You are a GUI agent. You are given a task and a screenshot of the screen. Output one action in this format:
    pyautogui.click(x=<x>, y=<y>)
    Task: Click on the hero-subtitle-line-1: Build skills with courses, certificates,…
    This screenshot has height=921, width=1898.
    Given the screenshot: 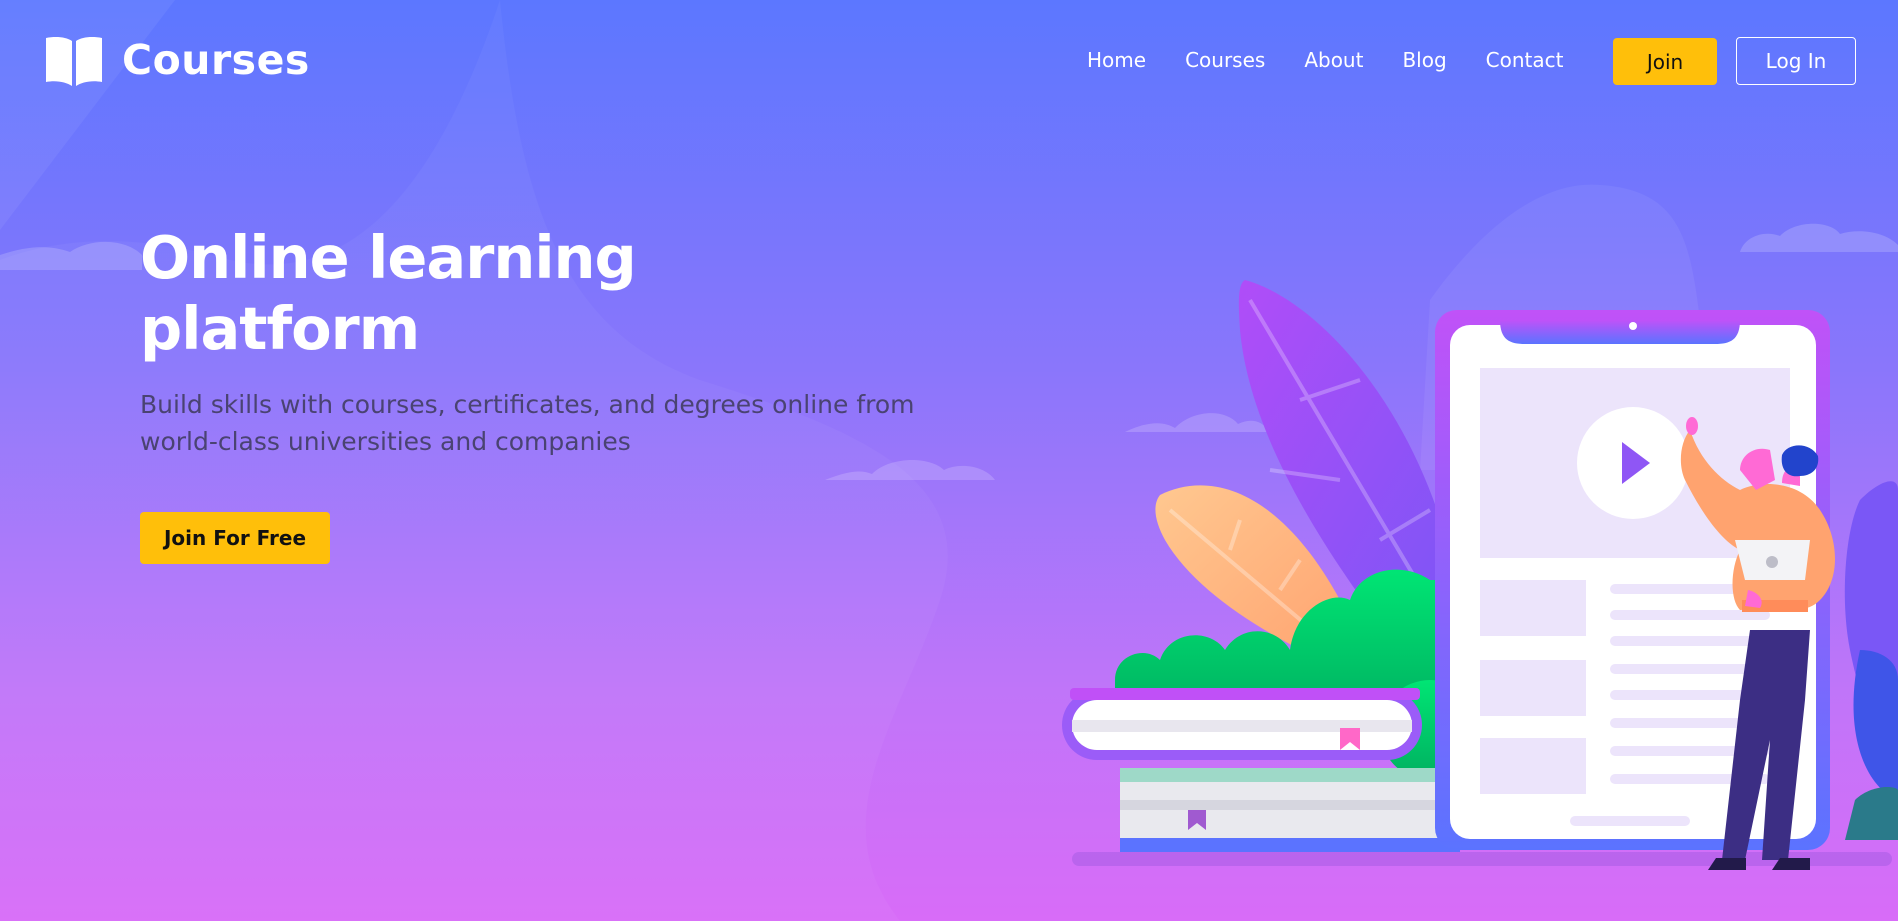 What is the action you would take?
    pyautogui.click(x=527, y=404)
    